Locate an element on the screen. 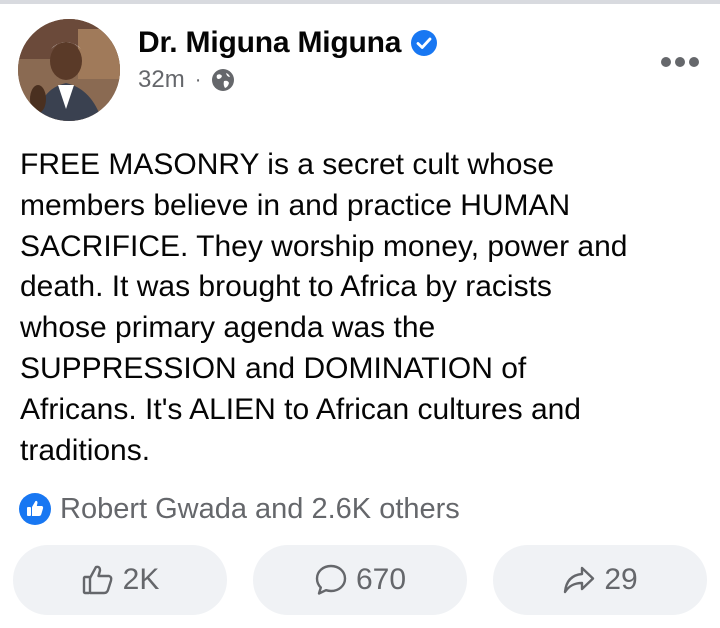 The height and width of the screenshot is (628, 720). reactions-text: Robert Gwada and 2.6K others is located at coordinates (260, 508).